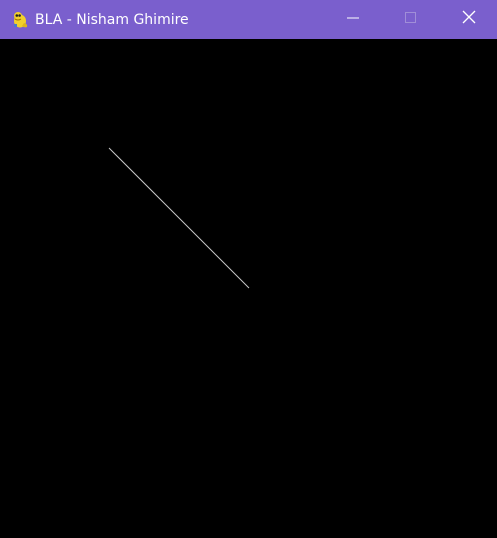 This screenshot has width=497, height=538. I want to click on maximize-icon, so click(411, 20).